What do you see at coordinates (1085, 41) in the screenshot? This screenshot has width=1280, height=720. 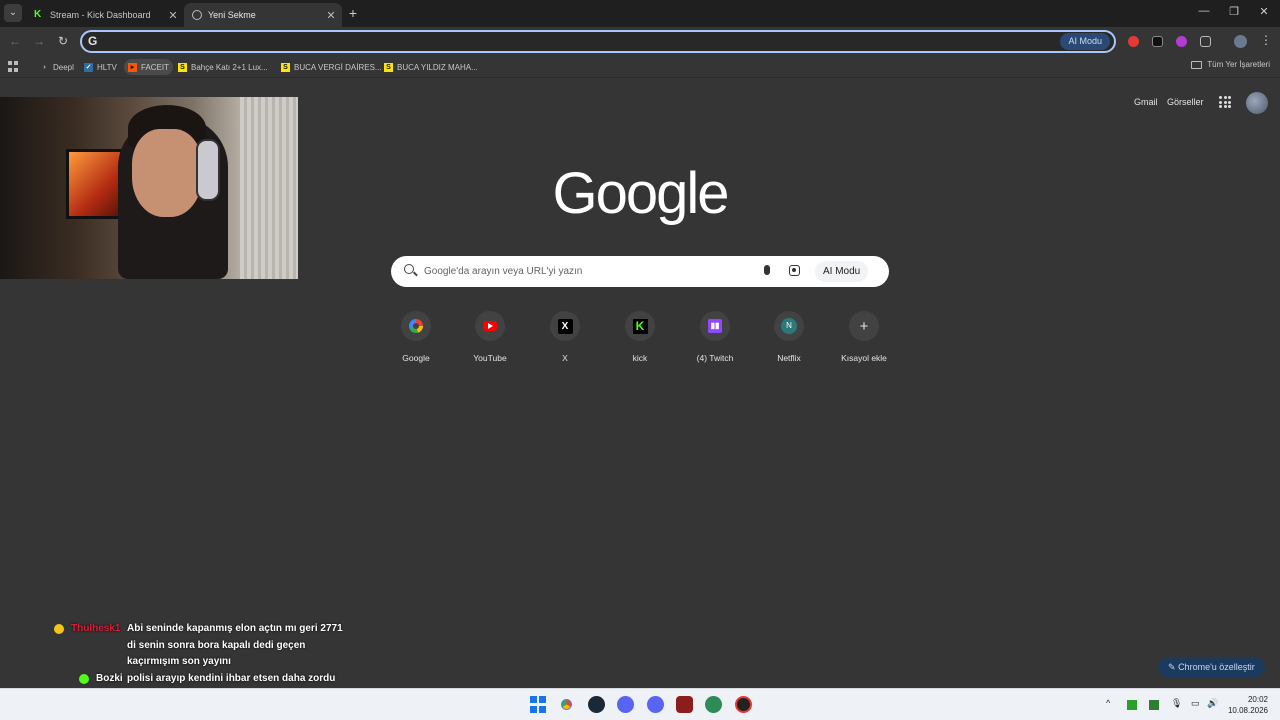 I see `omnibox-ai-mode-button: AI Modu` at bounding box center [1085, 41].